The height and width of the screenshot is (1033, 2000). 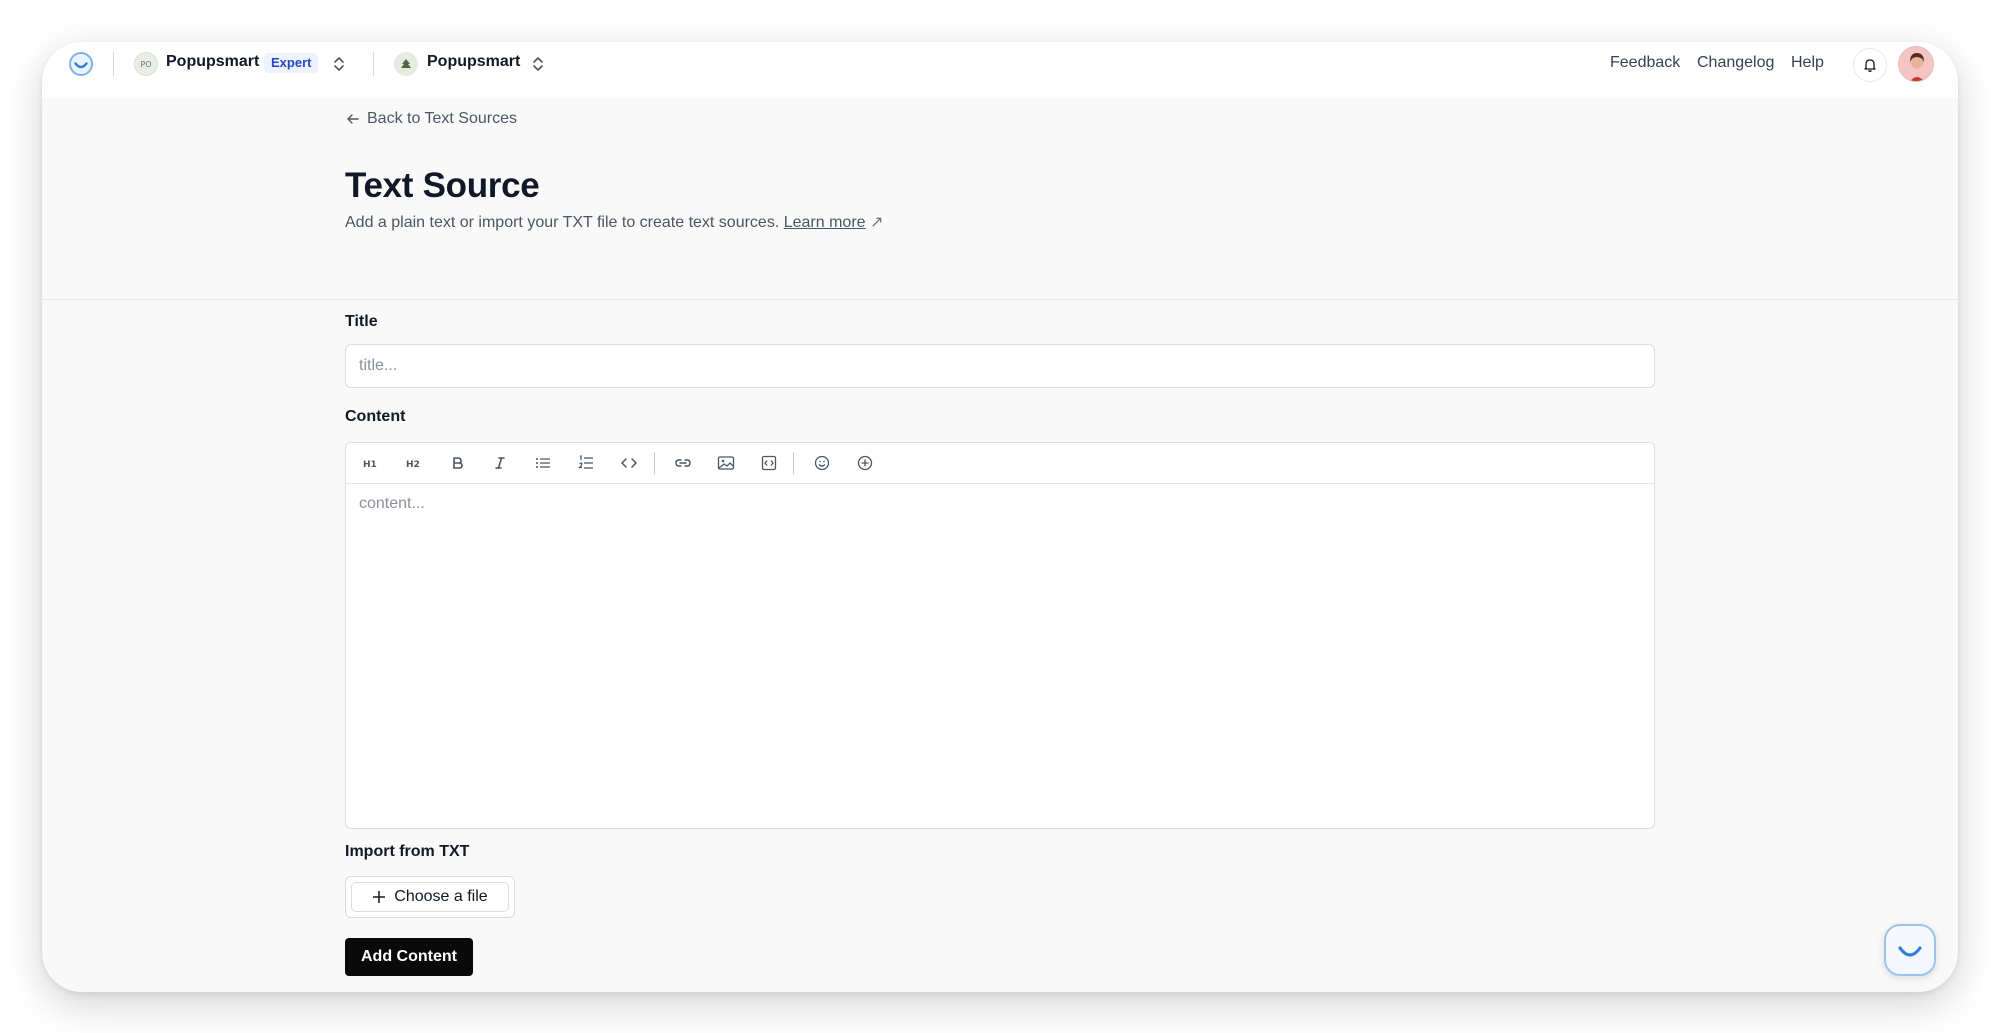 I want to click on image-icon, so click(x=726, y=463).